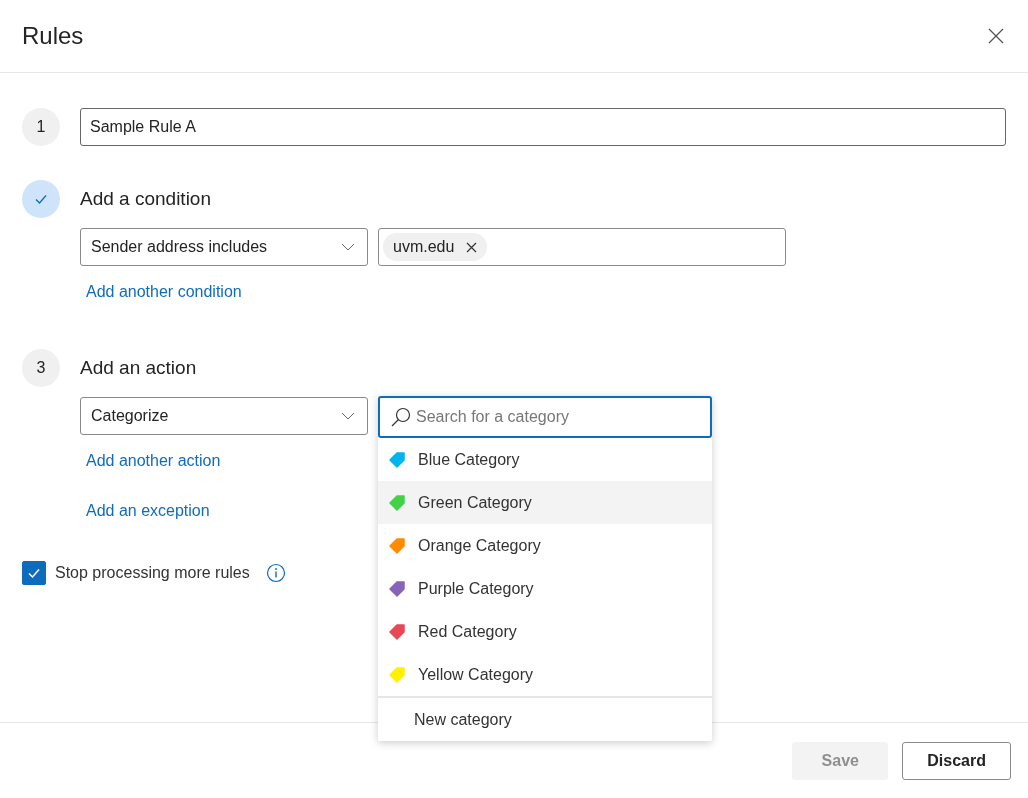 The image size is (1028, 798). What do you see at coordinates (582, 247) in the screenshot?
I see `value-field: uvm.edu` at bounding box center [582, 247].